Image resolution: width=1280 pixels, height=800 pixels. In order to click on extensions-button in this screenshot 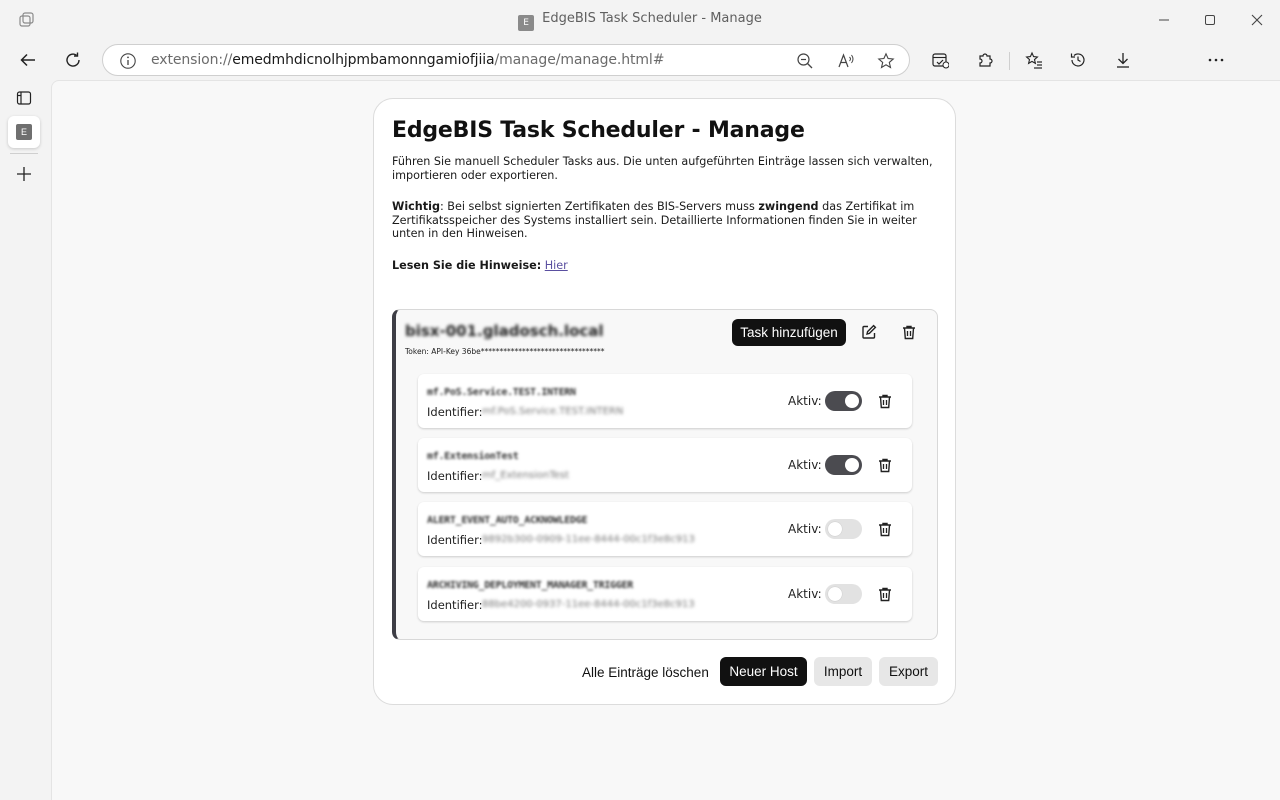, I will do `click(985, 60)`.